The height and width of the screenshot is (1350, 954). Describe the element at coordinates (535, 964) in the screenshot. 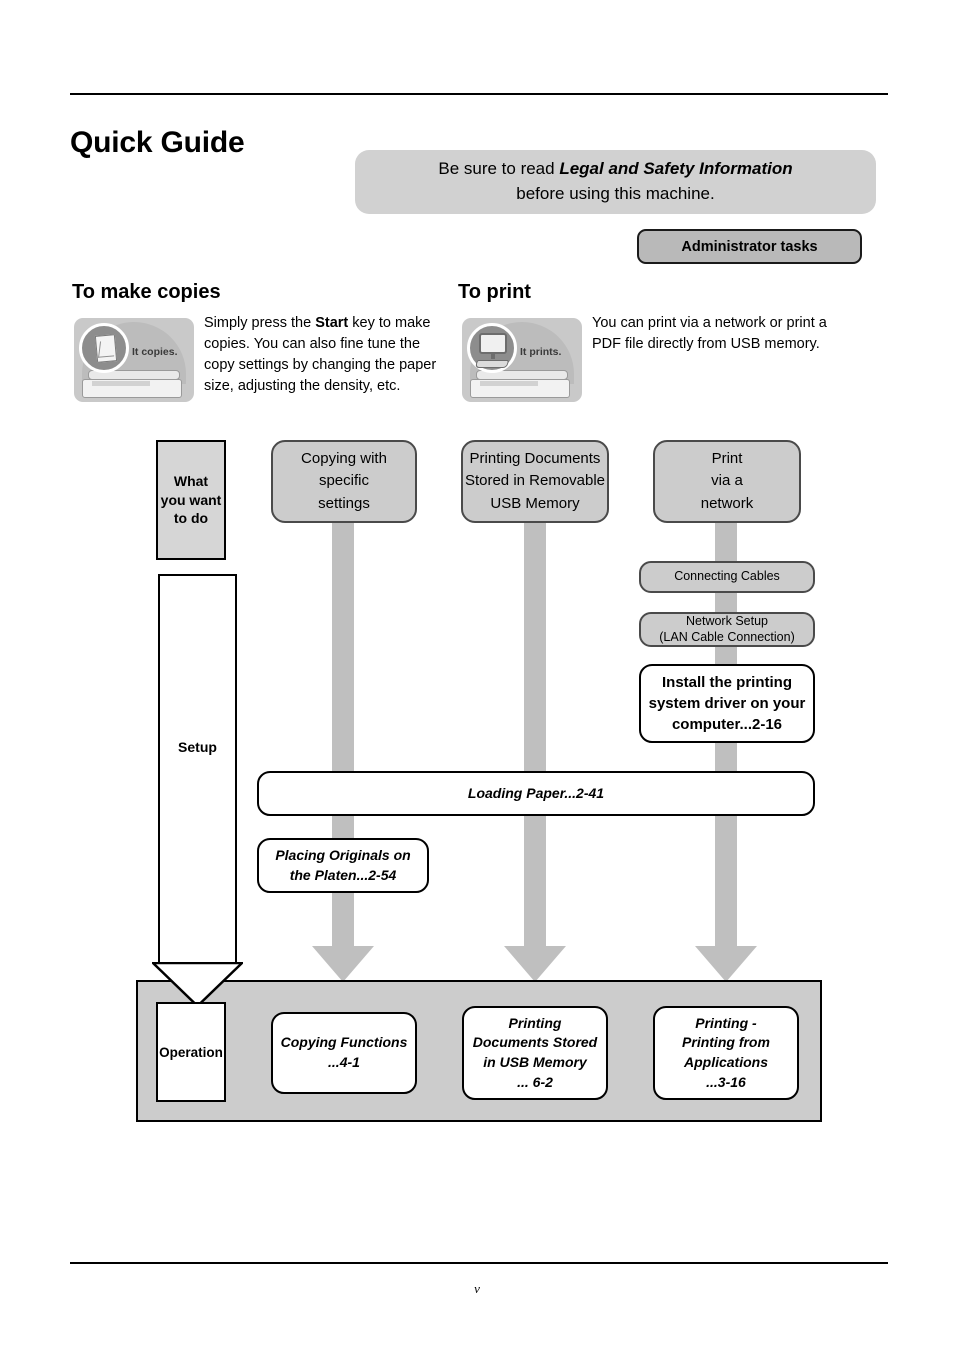

I see `flow-arrowhead-usb` at that location.